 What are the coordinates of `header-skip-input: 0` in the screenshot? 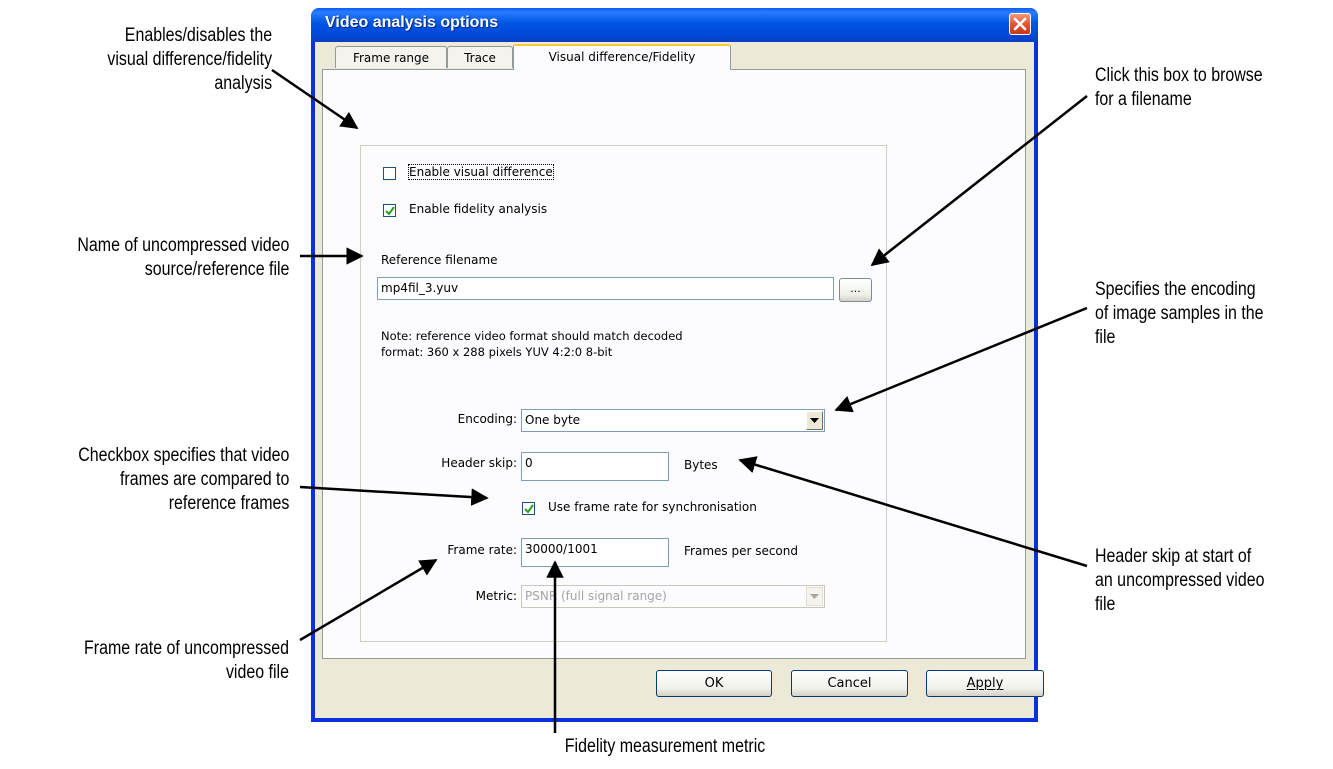 It's located at (595, 466).